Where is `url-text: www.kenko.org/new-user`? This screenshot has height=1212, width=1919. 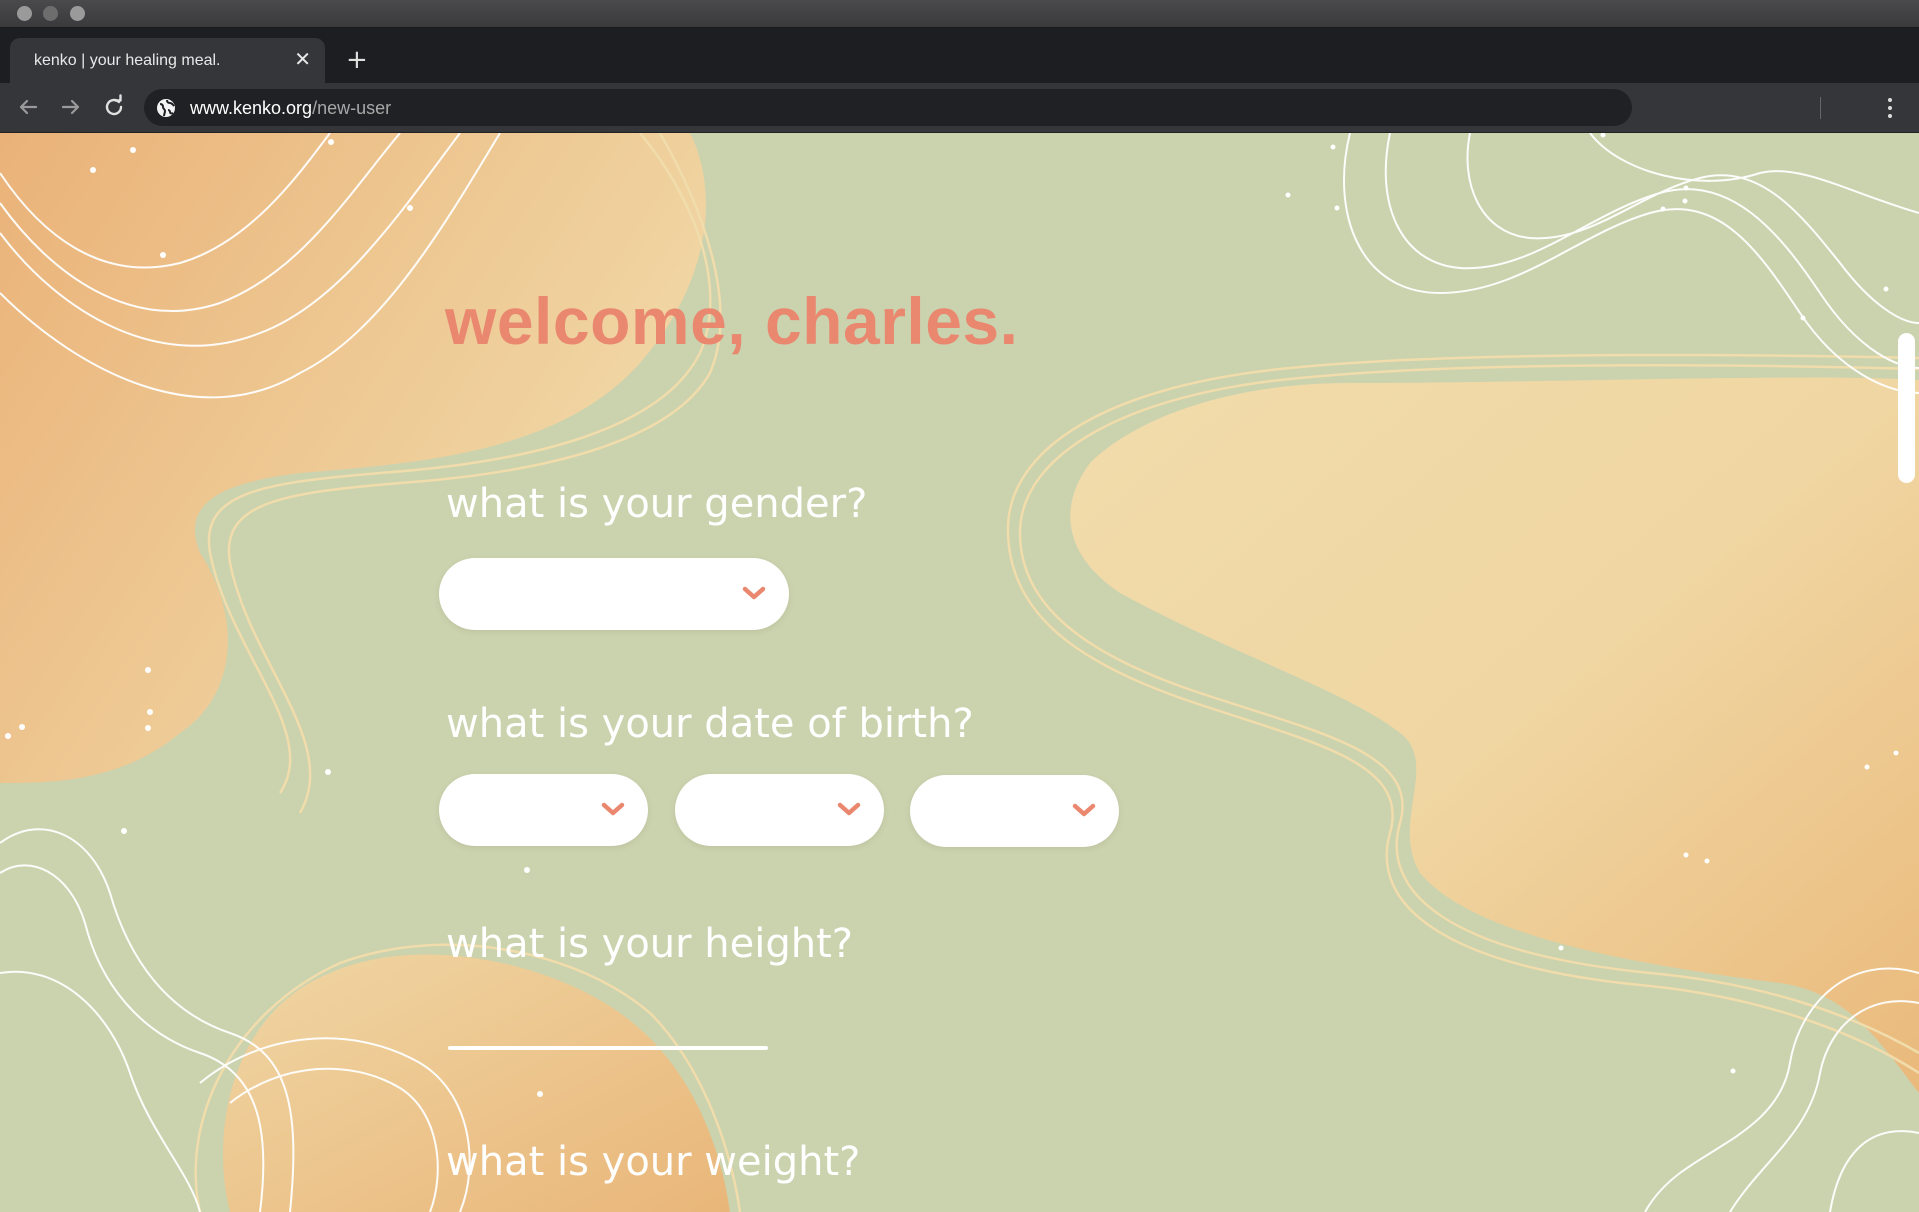
url-text: www.kenko.org/new-user is located at coordinates (290, 108).